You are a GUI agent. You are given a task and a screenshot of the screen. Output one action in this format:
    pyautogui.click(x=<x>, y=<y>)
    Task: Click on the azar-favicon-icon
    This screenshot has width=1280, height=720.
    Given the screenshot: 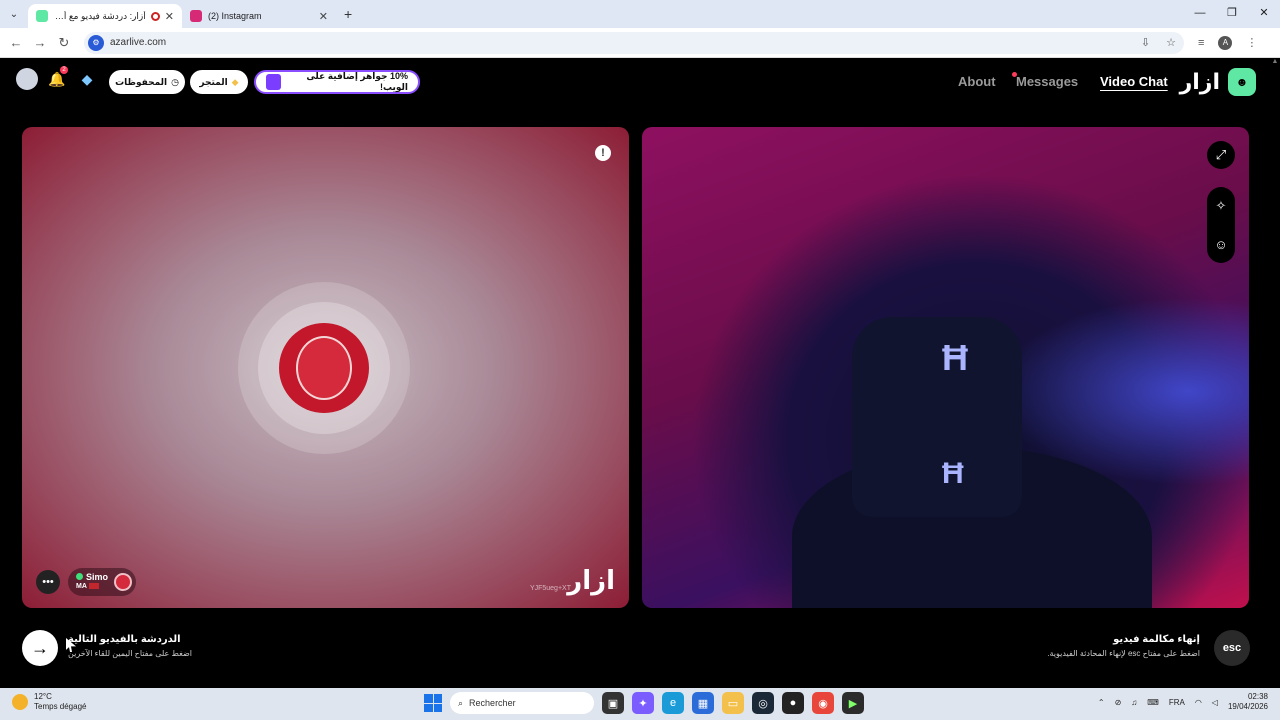 What is the action you would take?
    pyautogui.click(x=42, y=16)
    